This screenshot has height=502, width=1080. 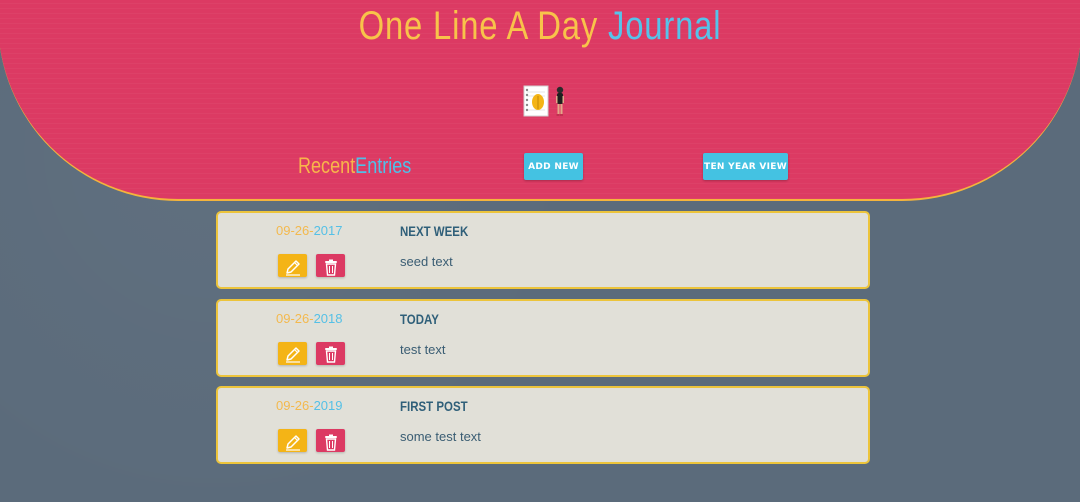 What do you see at coordinates (745, 166) in the screenshot?
I see `ten-year-view-button: TEN YEAR VIEW` at bounding box center [745, 166].